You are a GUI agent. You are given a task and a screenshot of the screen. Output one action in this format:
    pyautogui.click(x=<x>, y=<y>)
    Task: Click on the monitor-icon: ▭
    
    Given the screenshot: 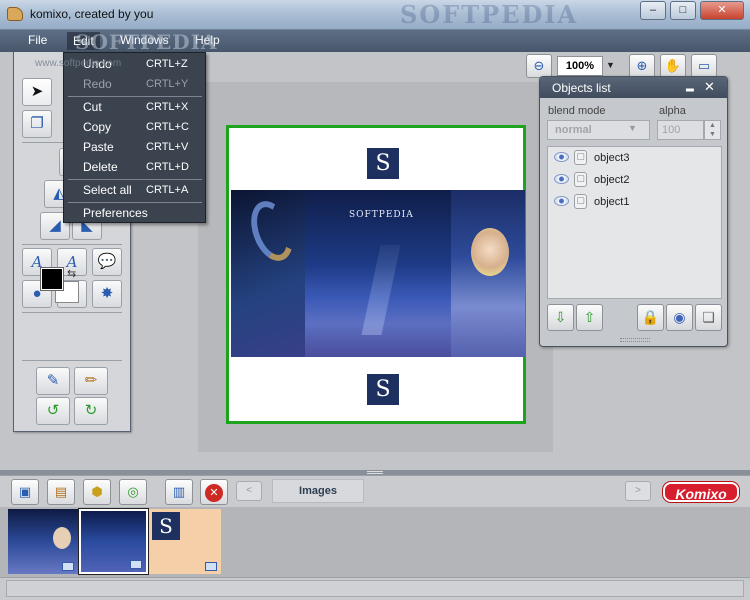 What is the action you would take?
    pyautogui.click(x=704, y=66)
    